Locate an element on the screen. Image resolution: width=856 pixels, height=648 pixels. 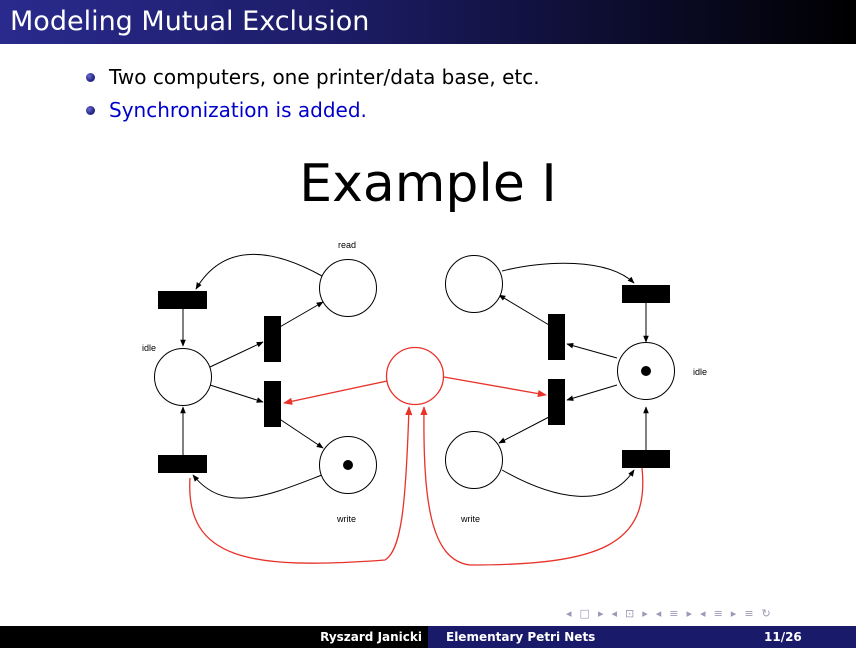
beamer-navigation: ◂ □ ▸ ◂ ⊡ ▸ ◂ ≡ ▸ ◂ ≡ ▸ ≡ ↻ is located at coordinates (668, 614).